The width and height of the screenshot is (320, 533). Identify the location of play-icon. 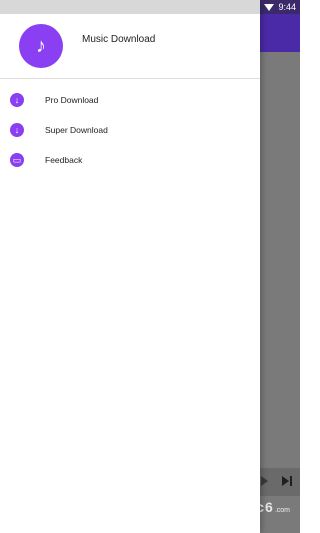
(264, 481).